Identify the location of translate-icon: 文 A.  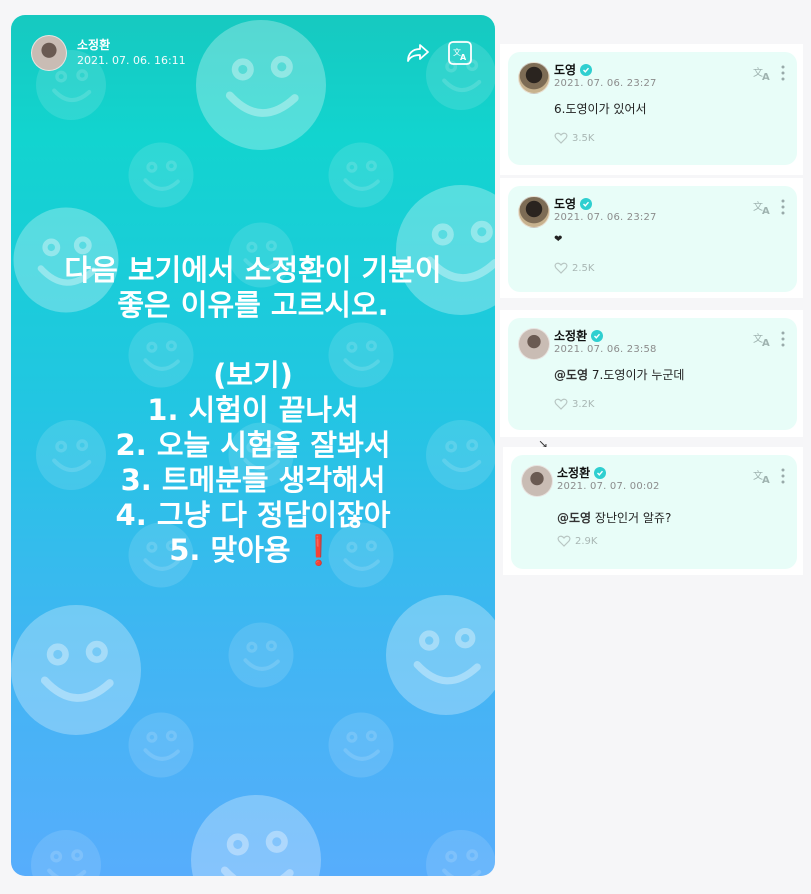
(460, 53).